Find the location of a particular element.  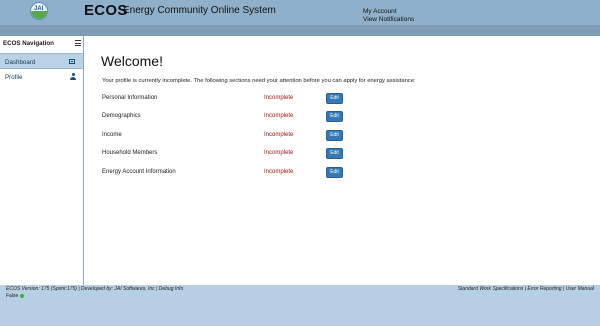

header-strip is located at coordinates (300, 30).